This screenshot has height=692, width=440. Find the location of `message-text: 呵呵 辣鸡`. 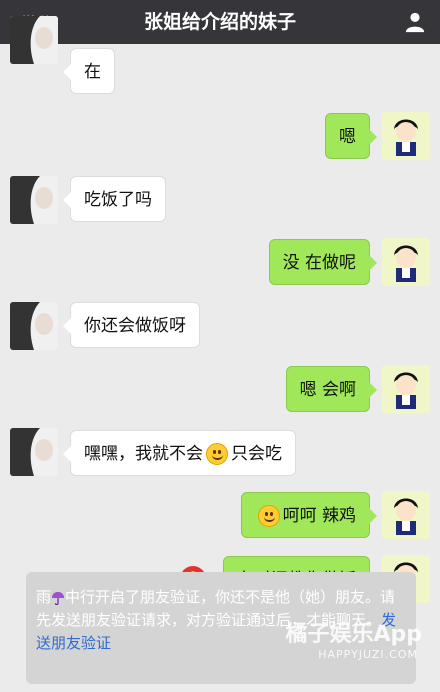

message-text: 呵呵 辣鸡 is located at coordinates (319, 516).